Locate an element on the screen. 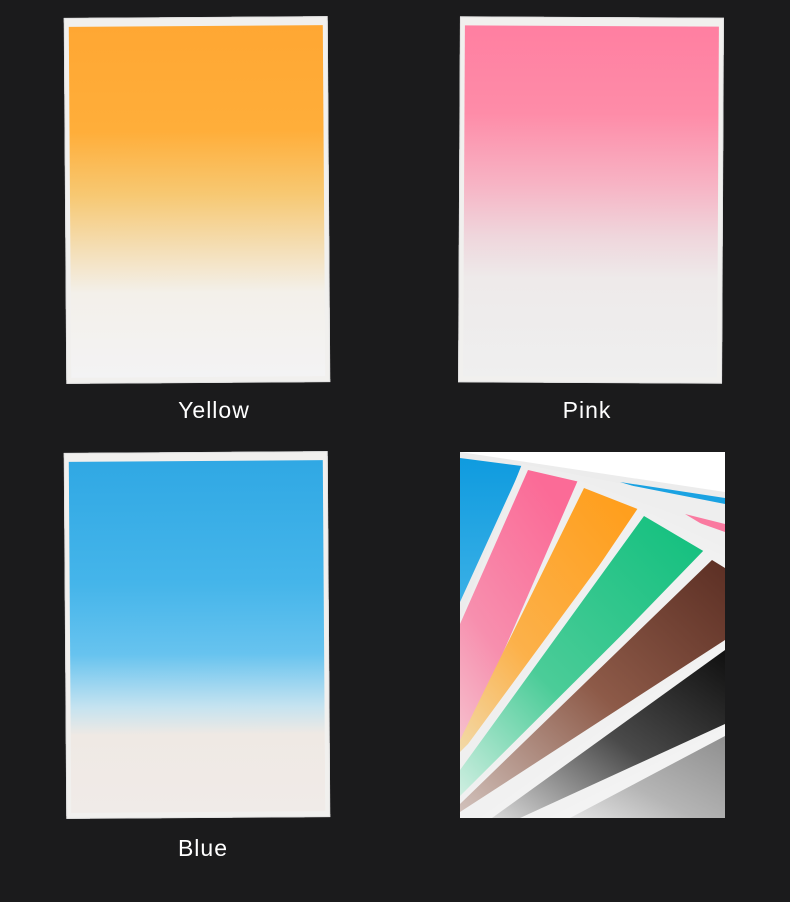 The height and width of the screenshot is (902, 790). blue-gradient is located at coordinates (197, 636).